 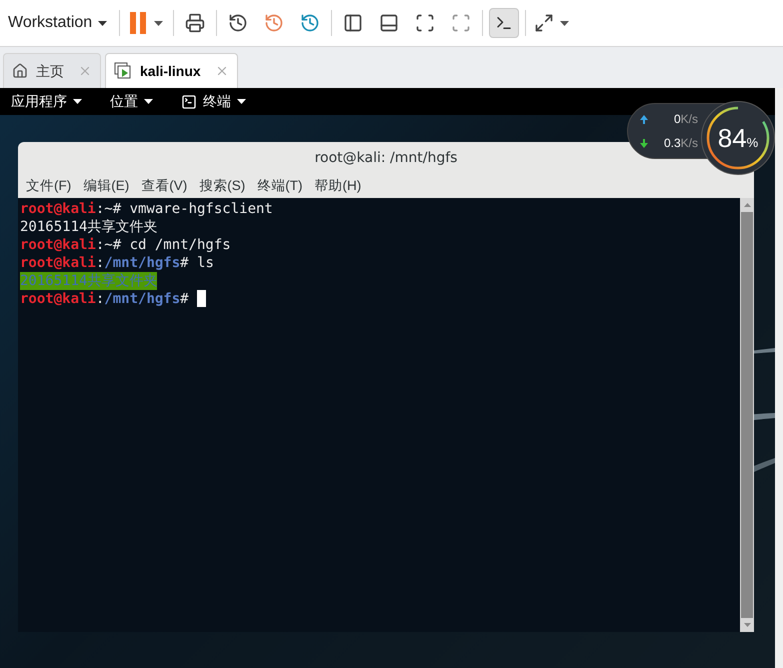 What do you see at coordinates (163, 245) in the screenshot?
I see `terminal-text: :~# cd /mnt/hgfs` at bounding box center [163, 245].